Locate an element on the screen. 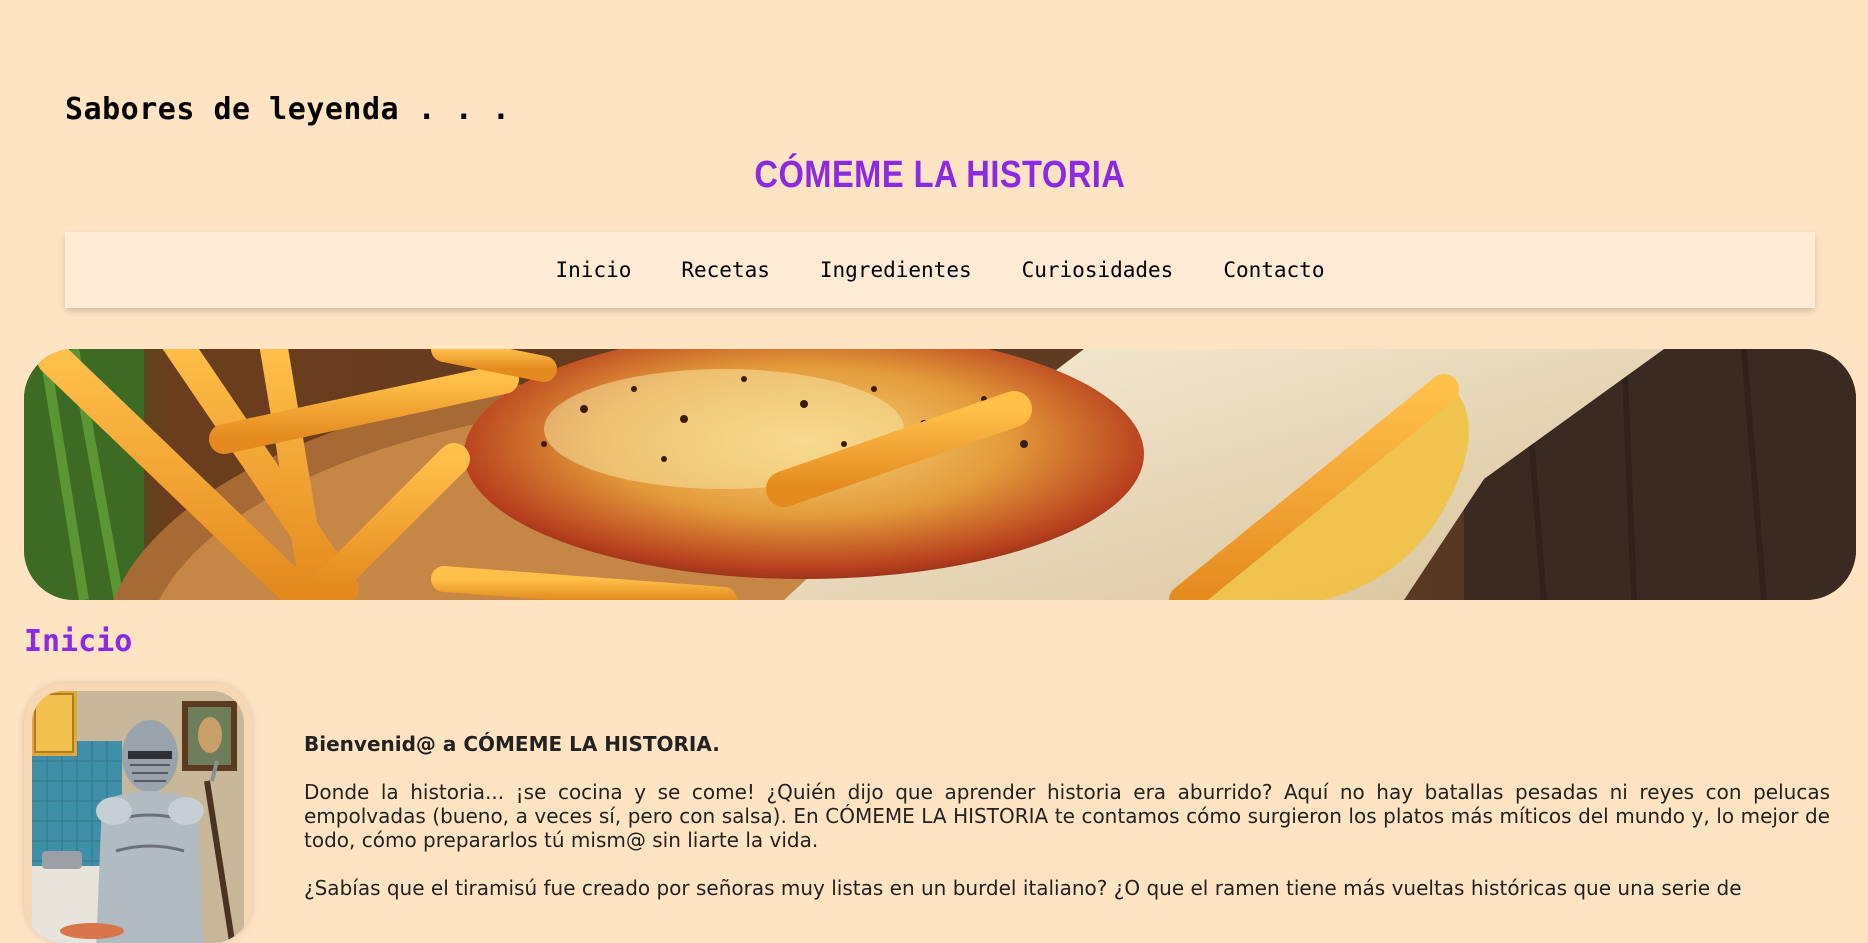 The width and height of the screenshot is (1868, 943). knight-portrait-image is located at coordinates (138, 813).